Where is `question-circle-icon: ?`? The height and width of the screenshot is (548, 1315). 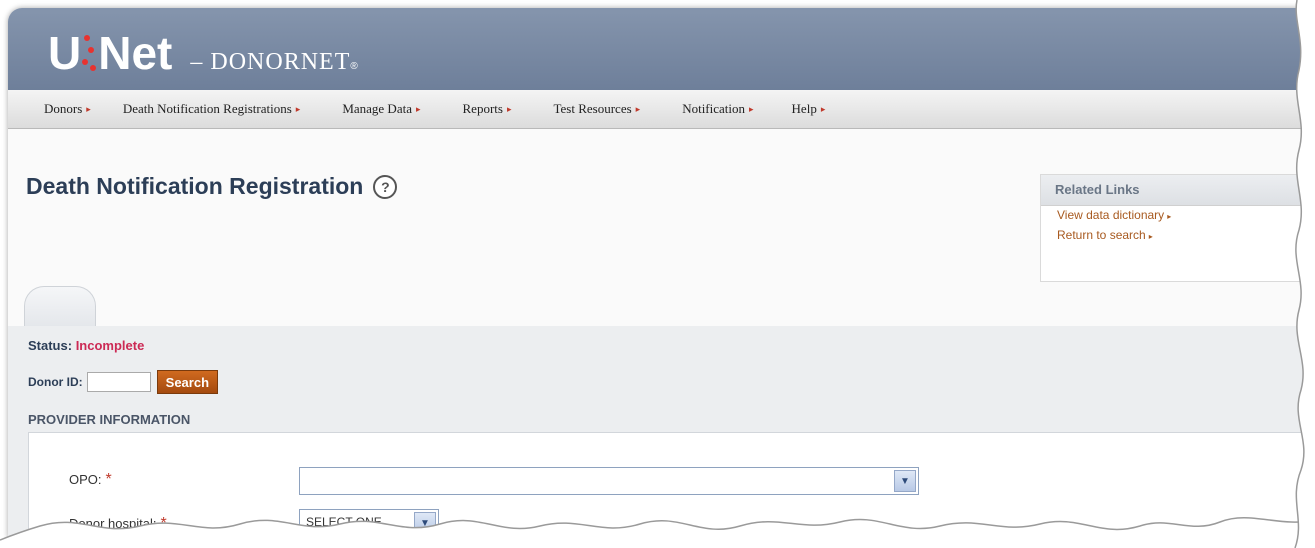
question-circle-icon: ? is located at coordinates (385, 186).